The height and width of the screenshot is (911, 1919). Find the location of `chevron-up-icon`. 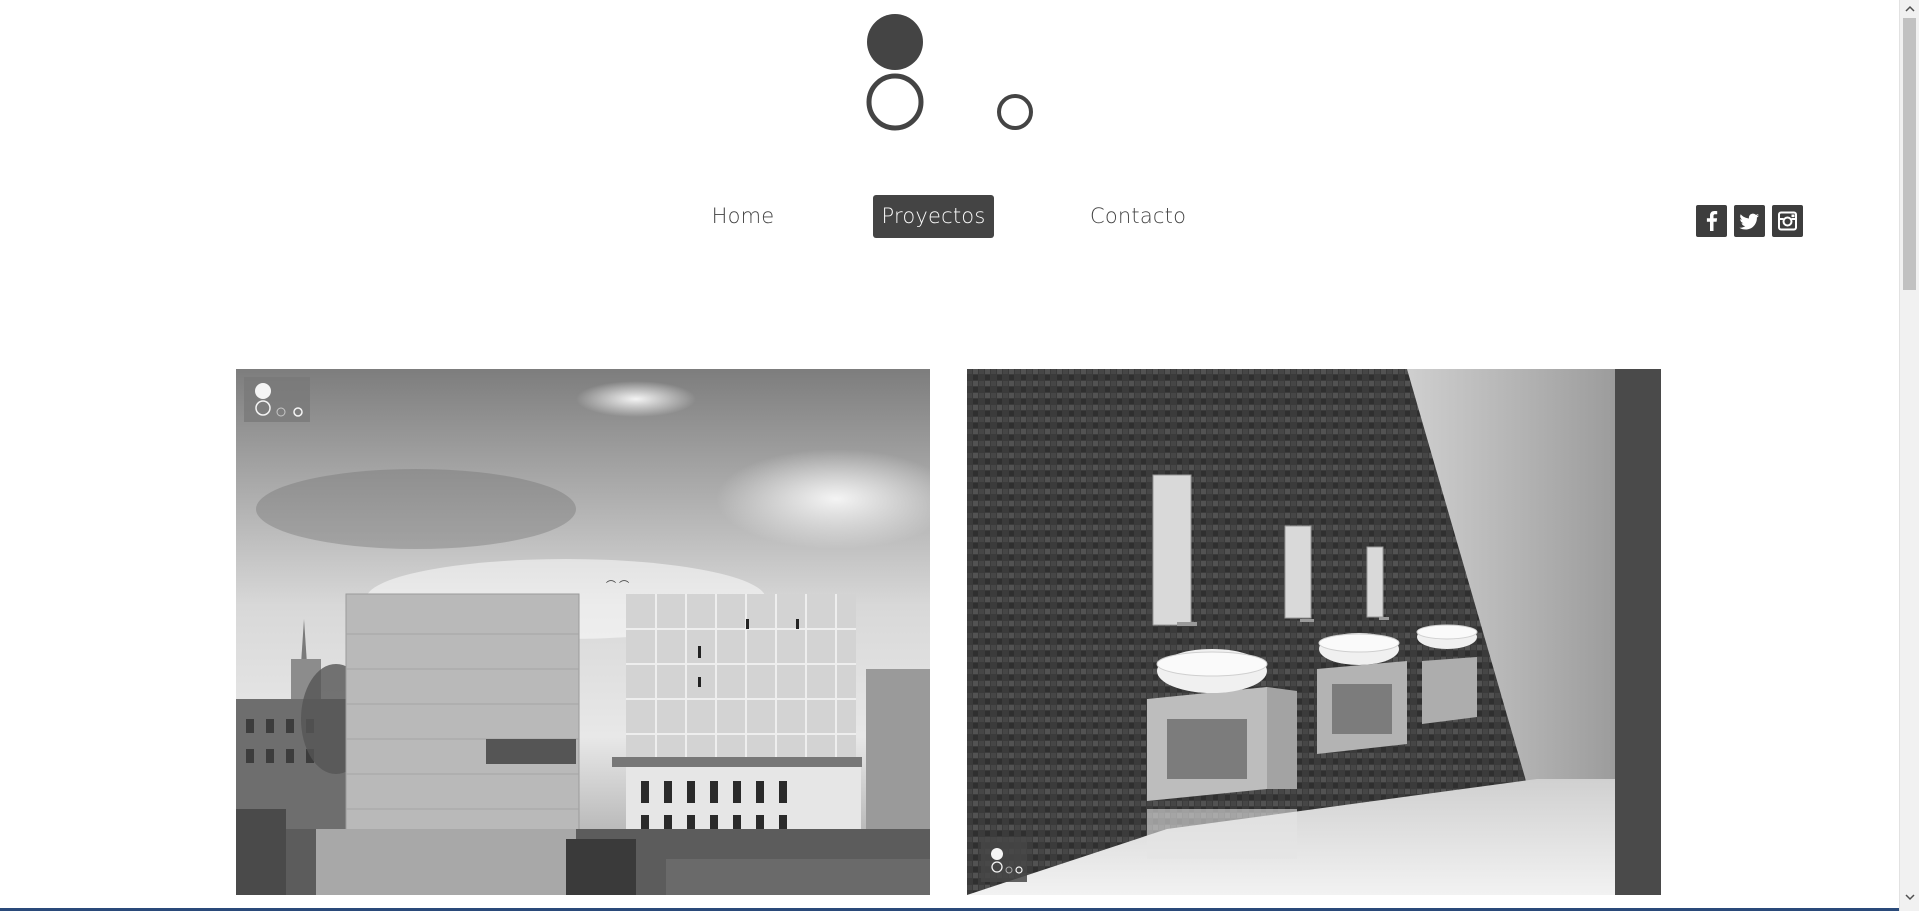

chevron-up-icon is located at coordinates (1909, 8).